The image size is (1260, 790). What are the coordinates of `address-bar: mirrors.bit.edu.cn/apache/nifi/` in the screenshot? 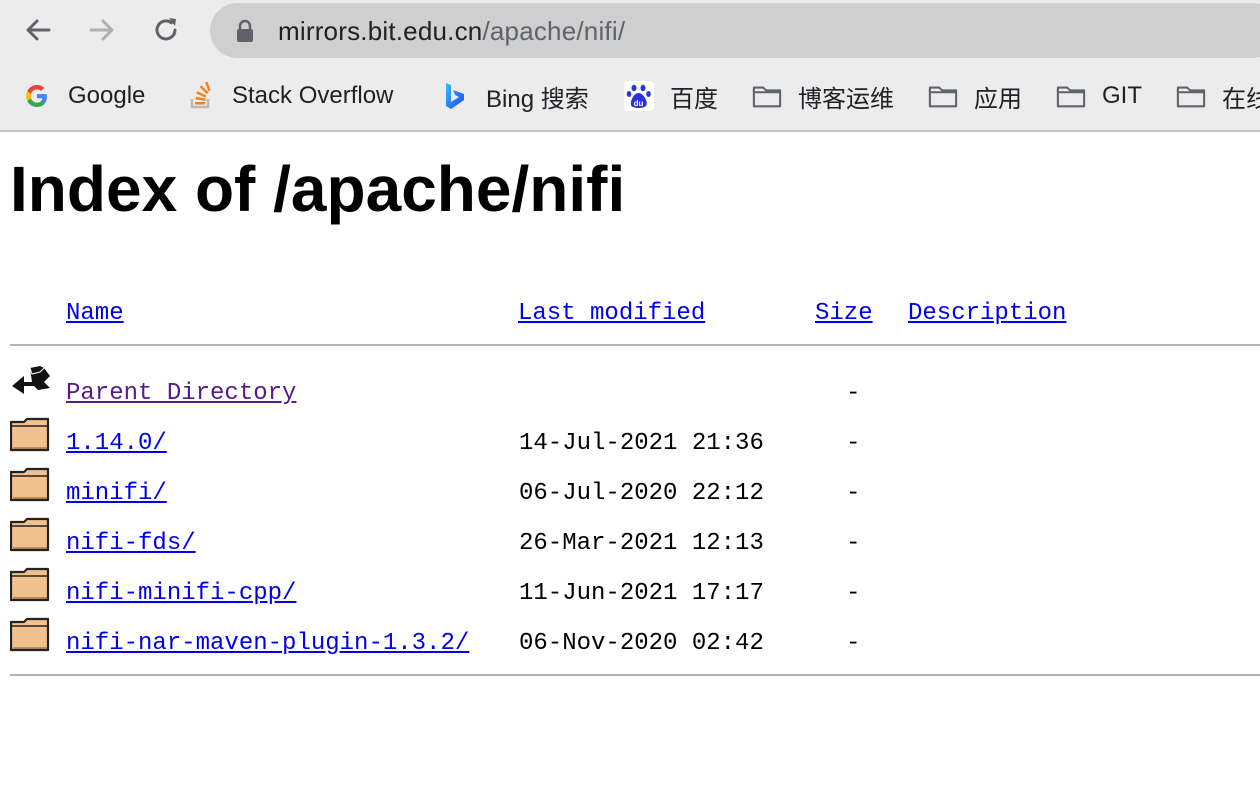 It's located at (735, 30).